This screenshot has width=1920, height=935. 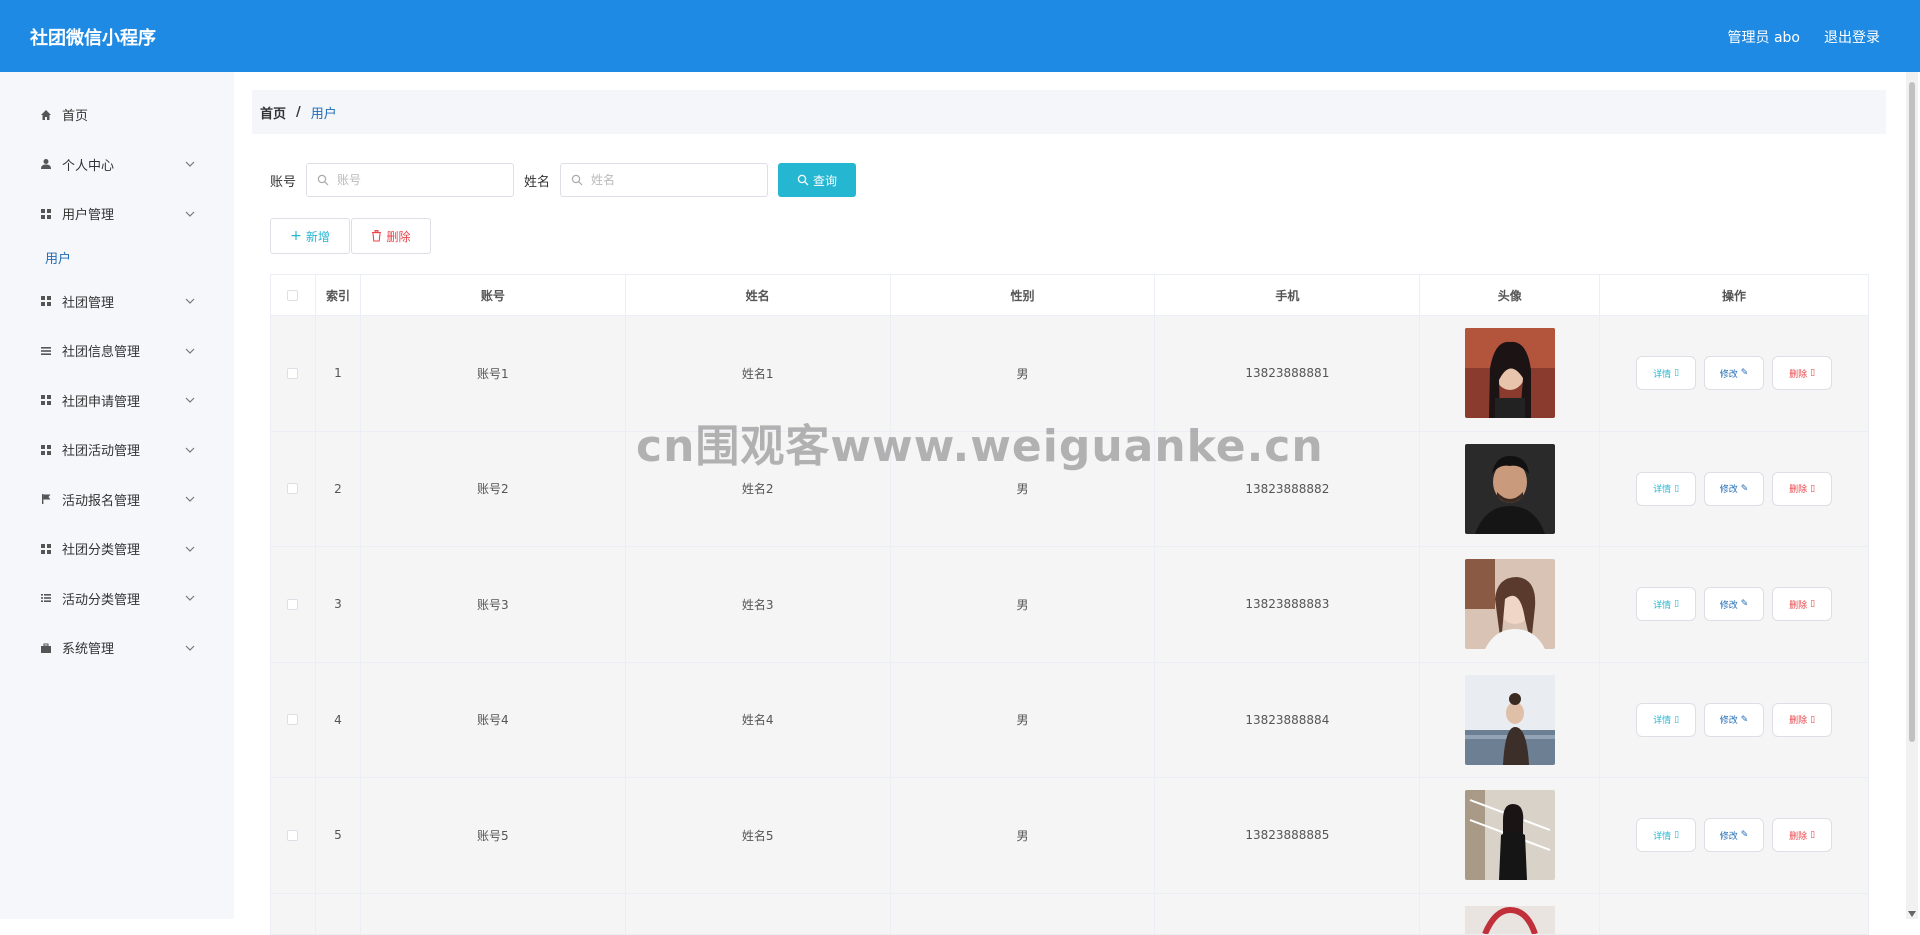 I want to click on sidebar-item-personal: 个人中心, so click(x=117, y=165).